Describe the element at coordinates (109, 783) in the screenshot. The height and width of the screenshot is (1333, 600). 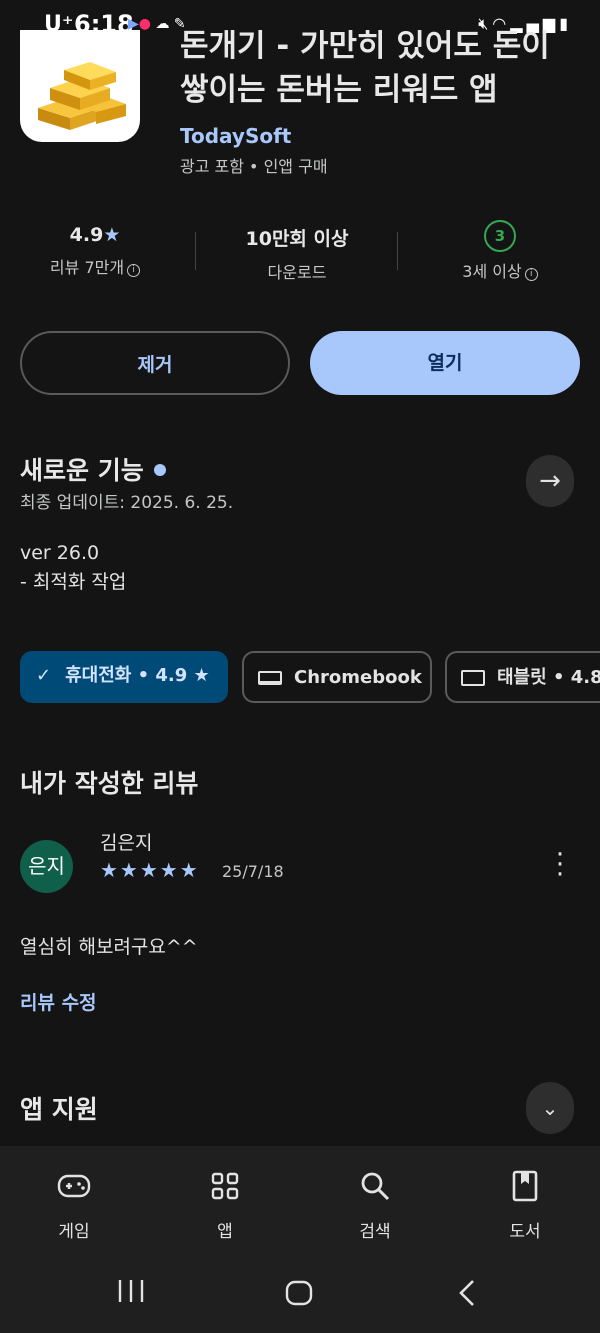
I see `my-review-title: 내가 작성한 리뷰` at that location.